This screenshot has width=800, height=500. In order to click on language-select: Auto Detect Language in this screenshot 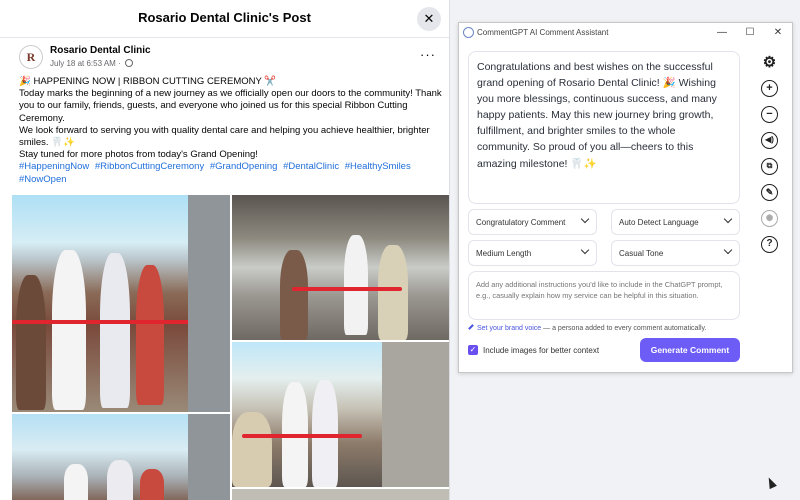, I will do `click(675, 222)`.